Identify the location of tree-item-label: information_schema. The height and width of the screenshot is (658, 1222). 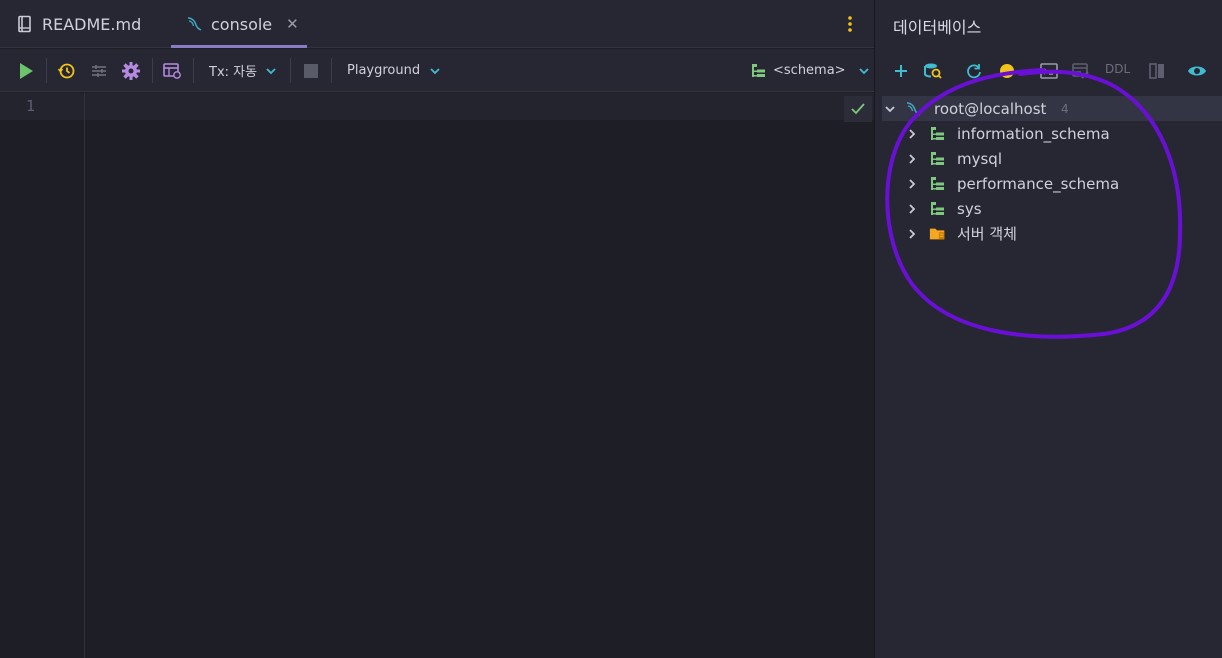
(1033, 133).